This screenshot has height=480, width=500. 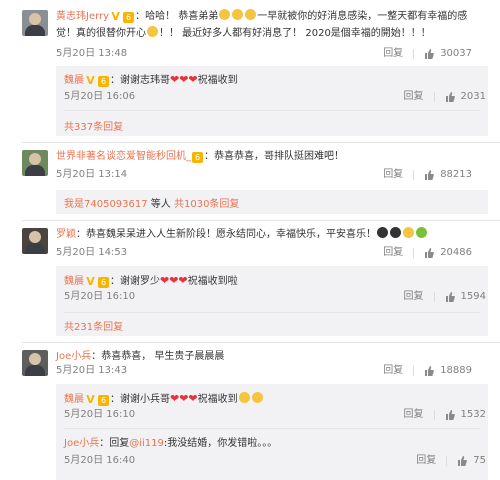 What do you see at coordinates (92, 174) in the screenshot?
I see `timestamp: 5月20日 13:14` at bounding box center [92, 174].